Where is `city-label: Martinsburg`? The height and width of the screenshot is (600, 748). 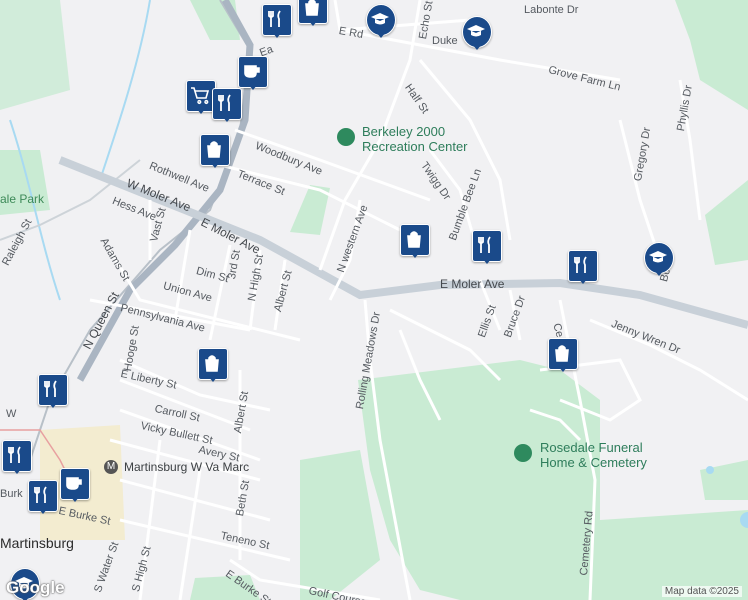 city-label: Martinsburg is located at coordinates (37, 543).